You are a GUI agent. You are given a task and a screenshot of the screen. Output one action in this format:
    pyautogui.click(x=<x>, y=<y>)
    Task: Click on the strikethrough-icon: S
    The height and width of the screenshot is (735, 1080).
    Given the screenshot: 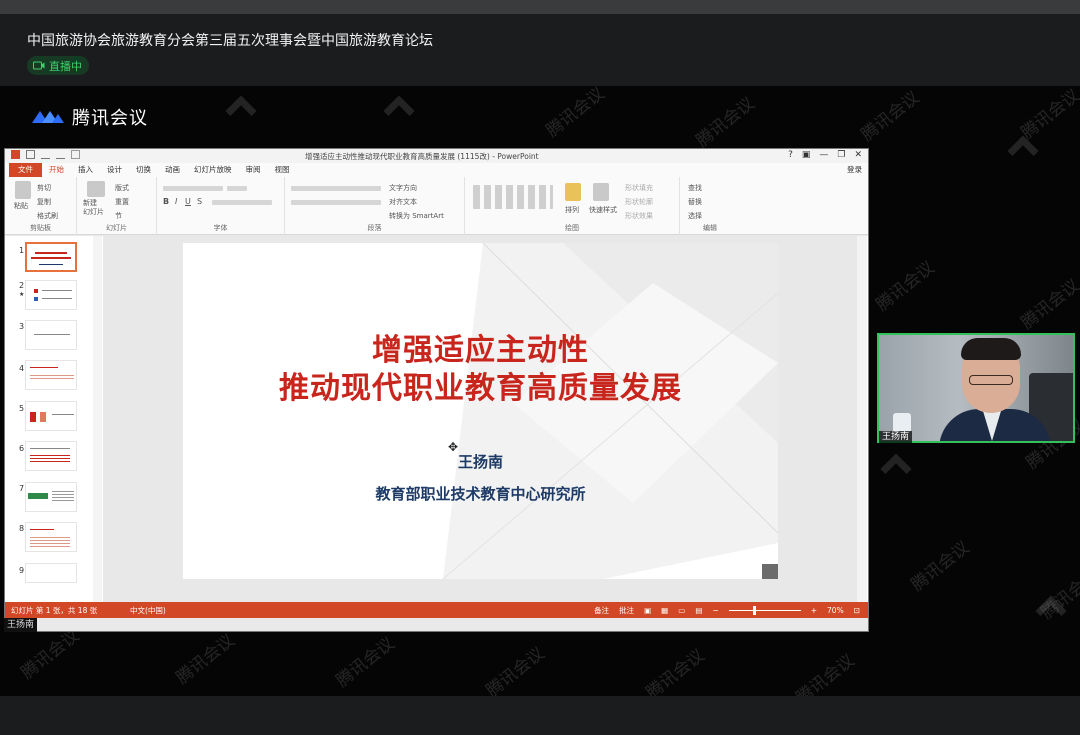 What is the action you would take?
    pyautogui.click(x=199, y=201)
    